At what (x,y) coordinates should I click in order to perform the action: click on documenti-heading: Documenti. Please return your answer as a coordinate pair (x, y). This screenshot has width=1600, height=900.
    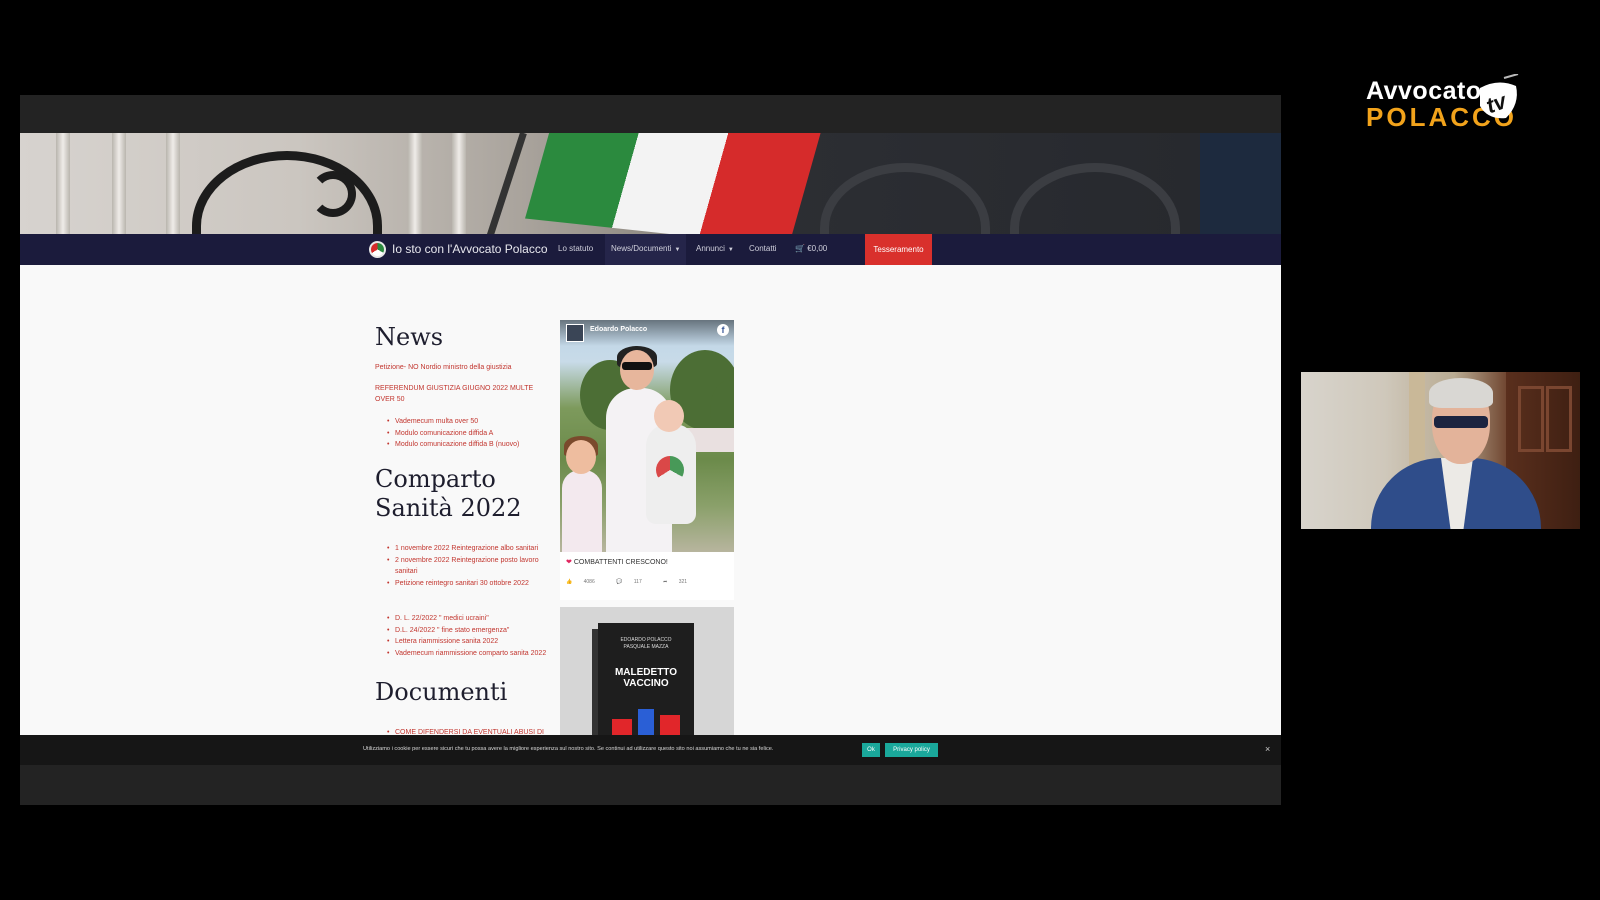
    Looking at the image, I should click on (441, 692).